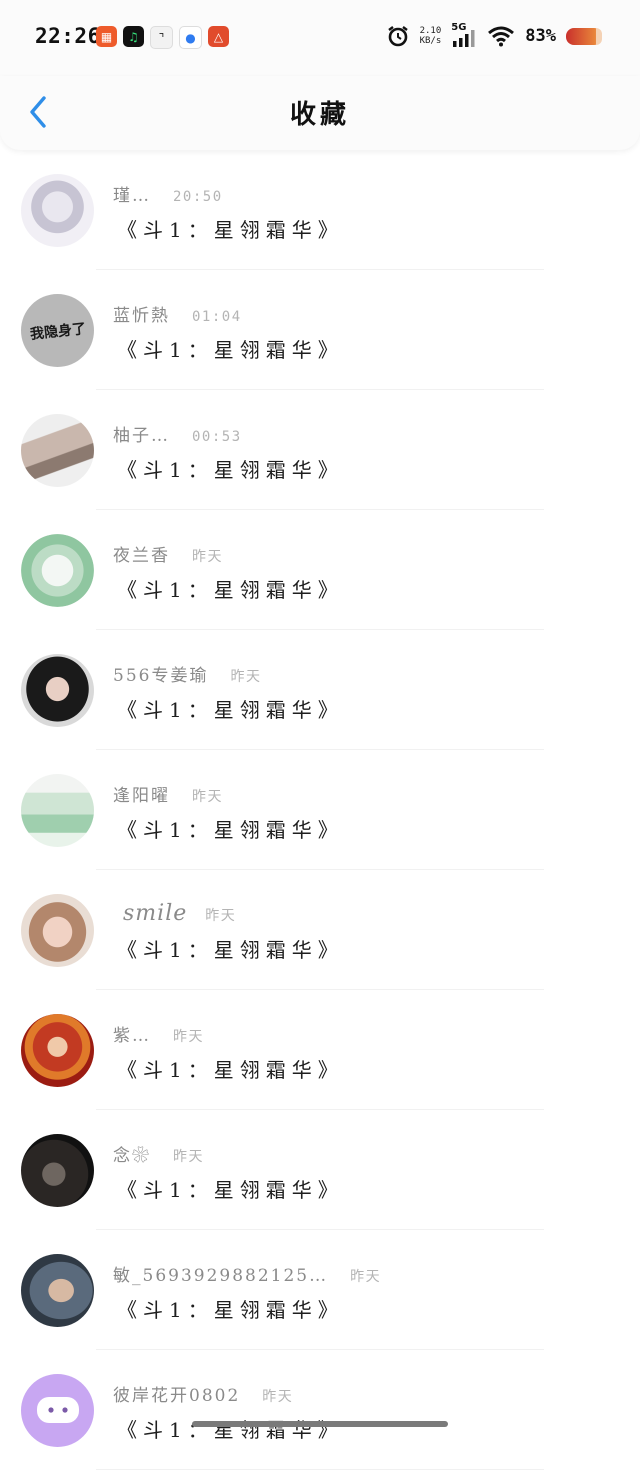 The width and height of the screenshot is (640, 1470). What do you see at coordinates (217, 317) in the screenshot?
I see `message-time: 01:04` at bounding box center [217, 317].